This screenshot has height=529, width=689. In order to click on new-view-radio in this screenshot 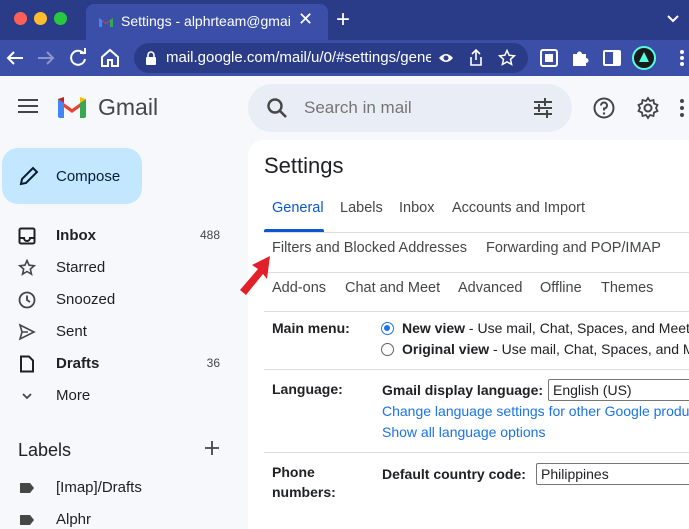, I will do `click(387, 328)`.